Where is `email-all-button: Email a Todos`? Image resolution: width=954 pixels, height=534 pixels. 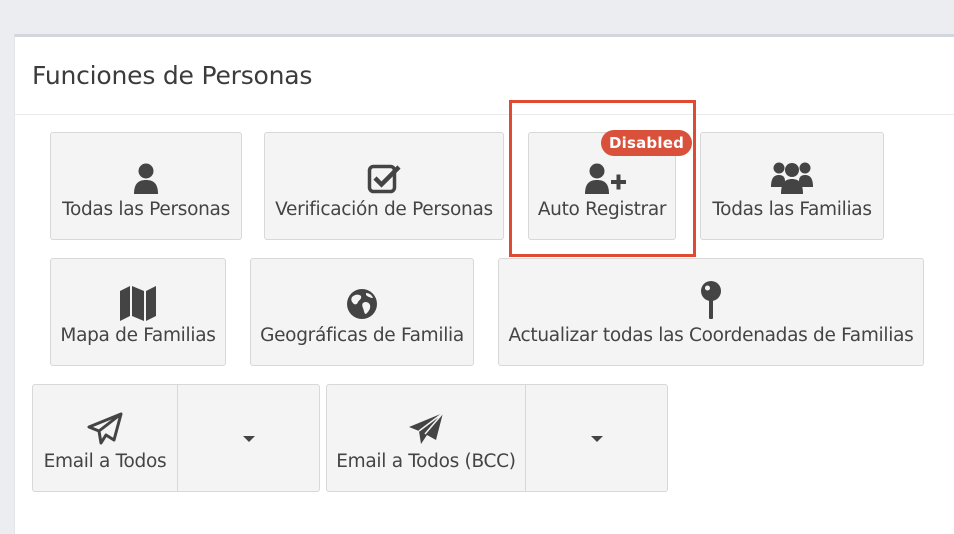
email-all-button: Email a Todos is located at coordinates (105, 438).